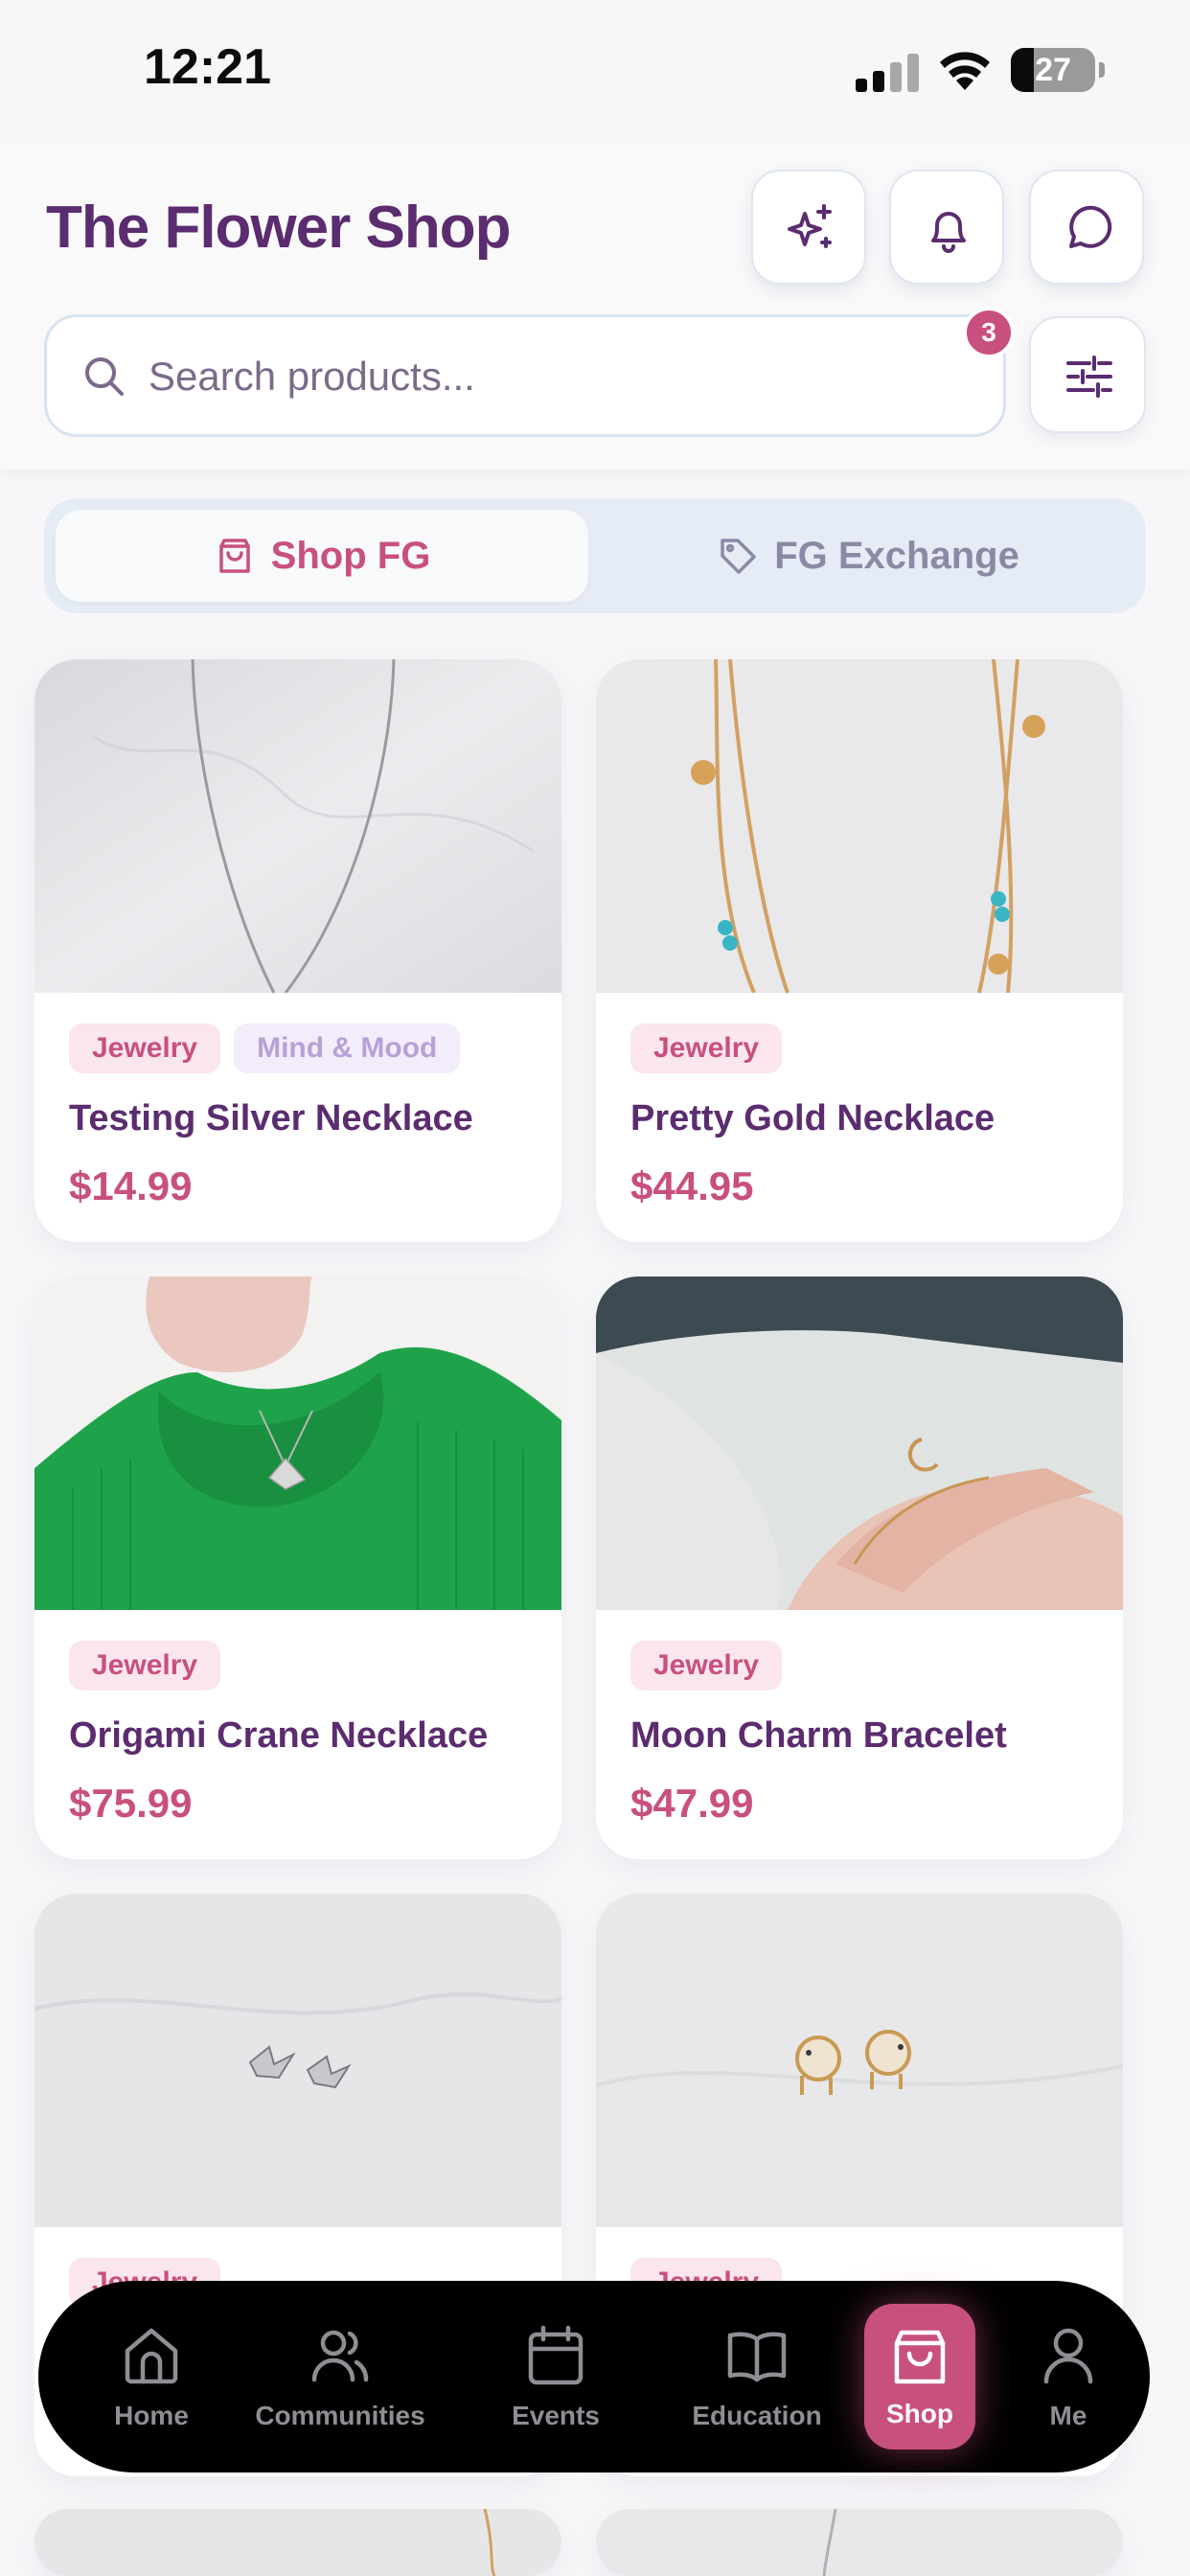 This screenshot has width=1190, height=2576. I want to click on sparkles-icon, so click(810, 226).